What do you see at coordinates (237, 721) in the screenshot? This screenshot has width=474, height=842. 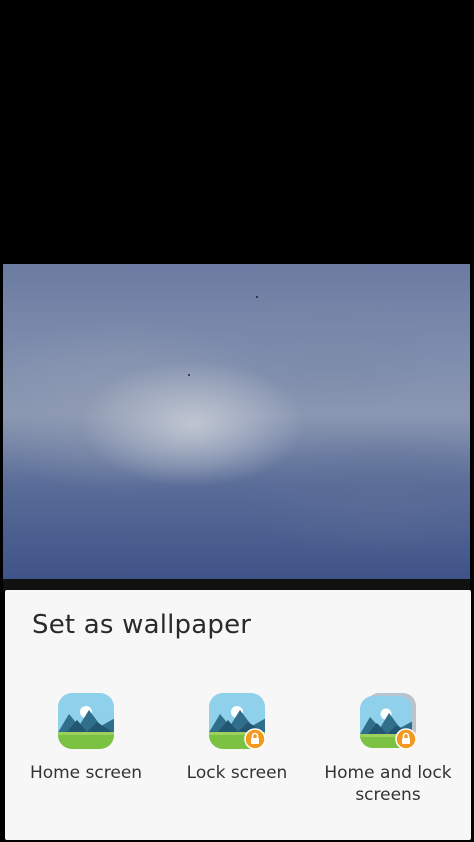 I see `landscape-lock-icon` at bounding box center [237, 721].